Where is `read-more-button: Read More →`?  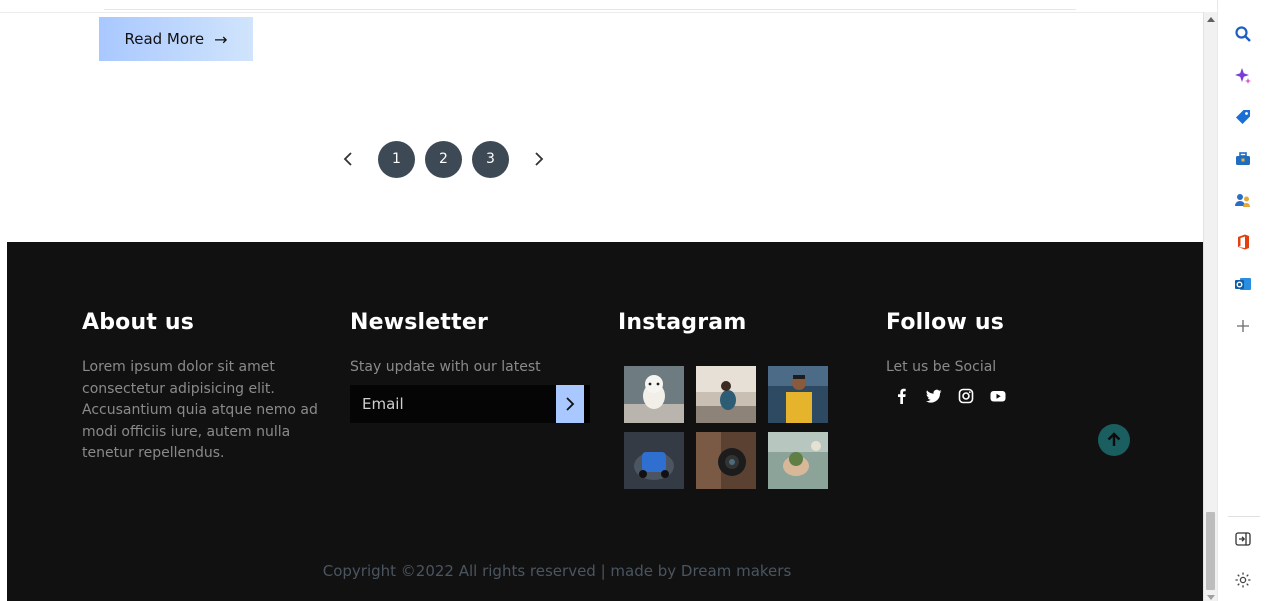
read-more-button: Read More → is located at coordinates (176, 39).